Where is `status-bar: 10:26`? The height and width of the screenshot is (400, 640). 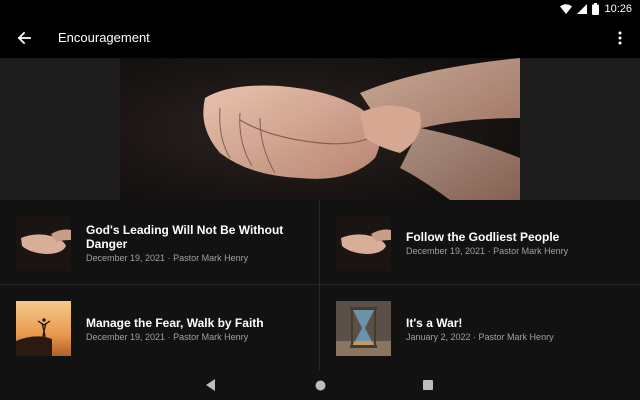
status-bar: 10:26 is located at coordinates (320, 9).